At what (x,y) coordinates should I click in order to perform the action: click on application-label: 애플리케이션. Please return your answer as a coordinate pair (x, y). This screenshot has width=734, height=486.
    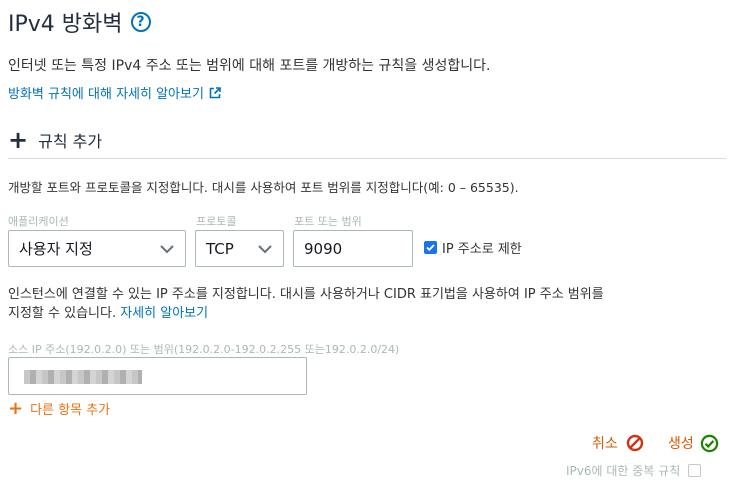
    Looking at the image, I should click on (38, 221).